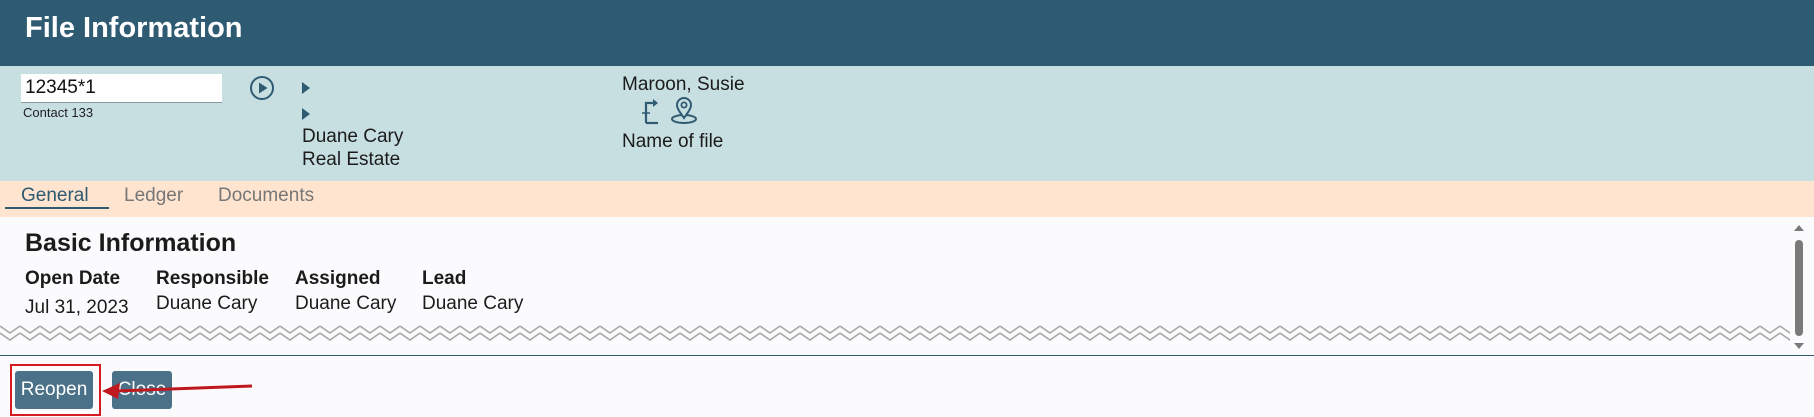 The height and width of the screenshot is (417, 1814). What do you see at coordinates (338, 278) in the screenshot?
I see `field-label: Assigned` at bounding box center [338, 278].